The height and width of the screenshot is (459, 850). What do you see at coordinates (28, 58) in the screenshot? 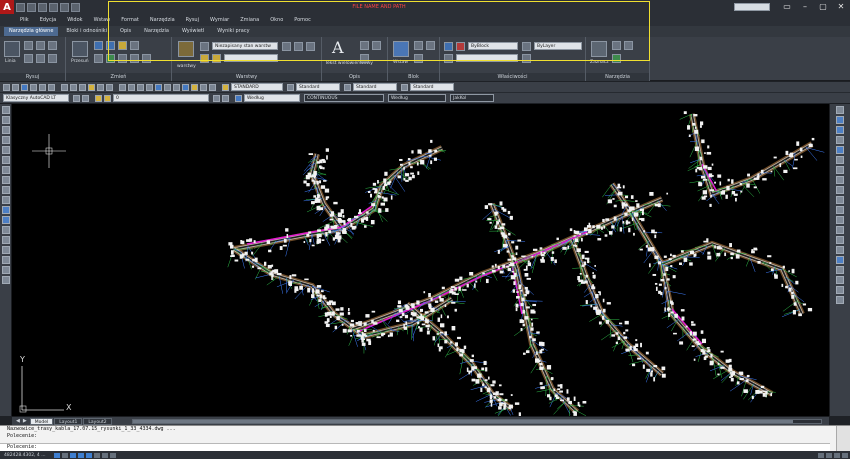
I see `rectangle-icon` at bounding box center [28, 58].